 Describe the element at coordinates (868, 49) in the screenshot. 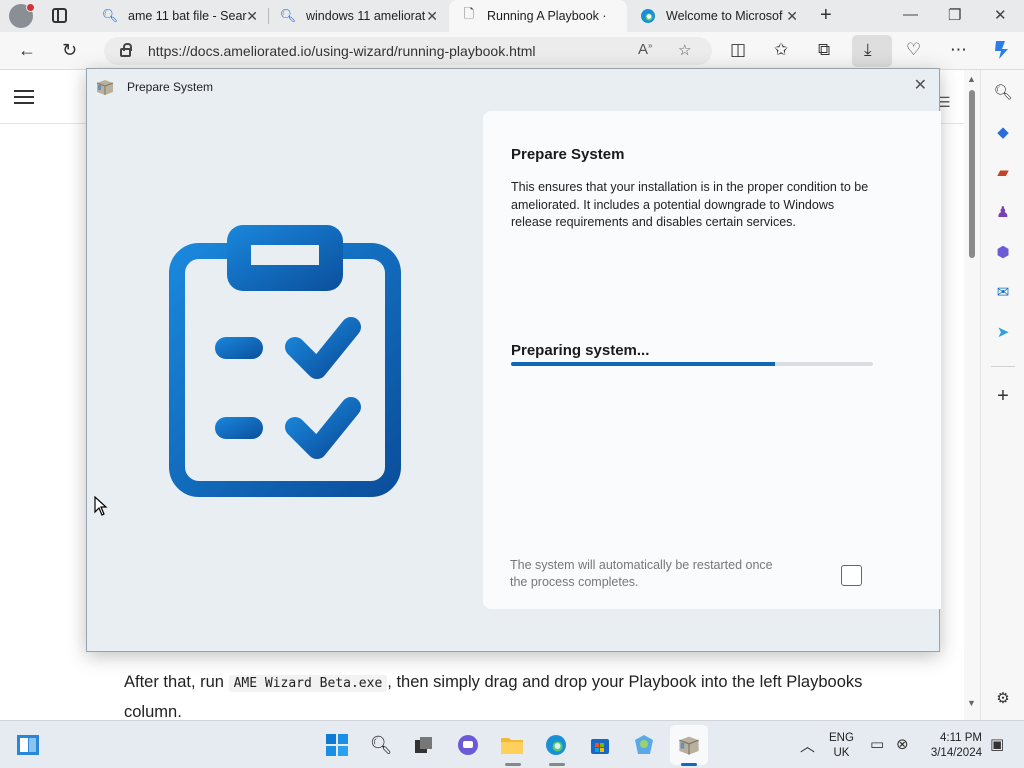

I see `download-icon: ⤓` at that location.